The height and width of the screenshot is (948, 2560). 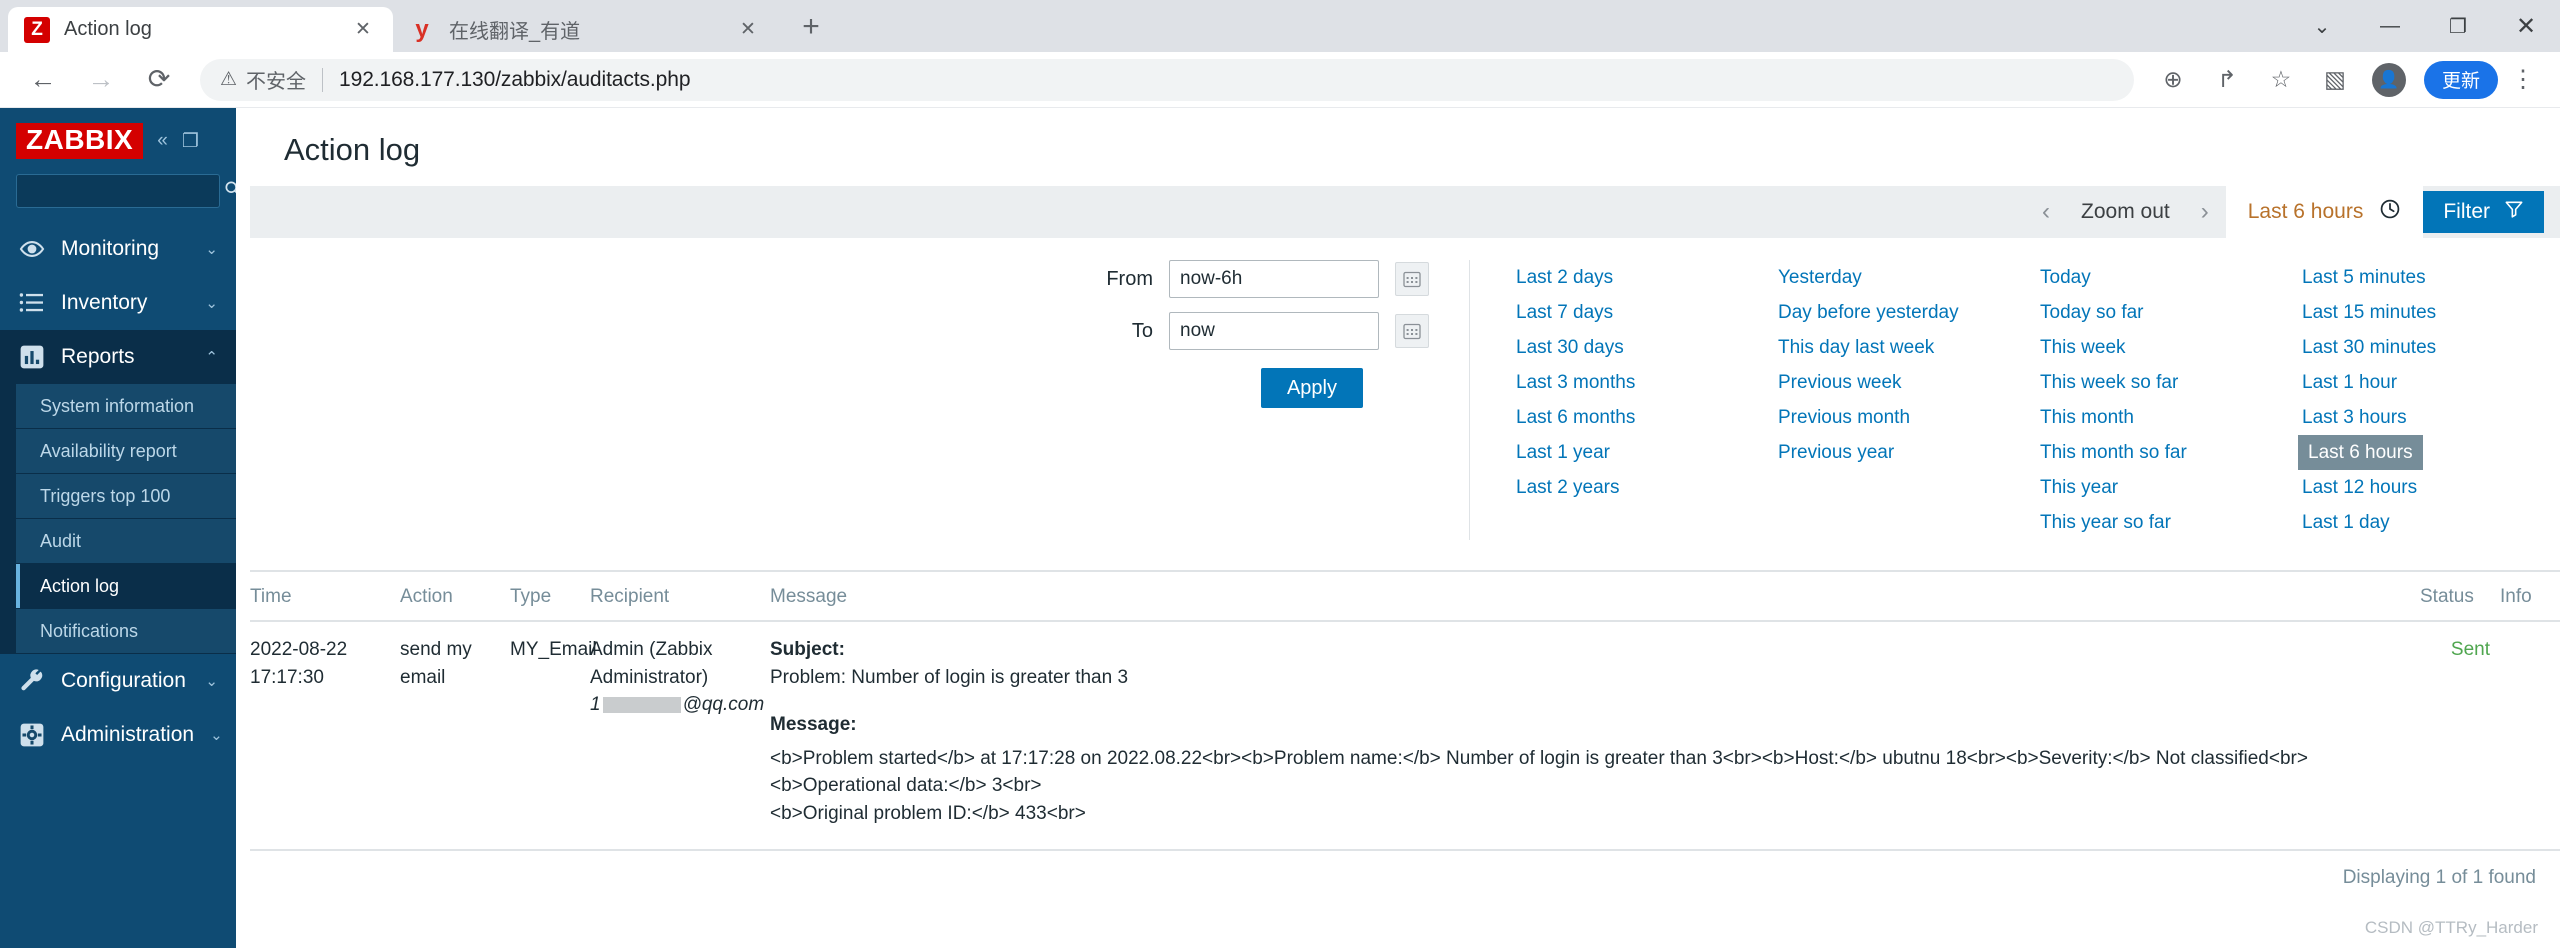 What do you see at coordinates (118, 681) in the screenshot?
I see `sidebar-item-configuration: Configuration ⌄` at bounding box center [118, 681].